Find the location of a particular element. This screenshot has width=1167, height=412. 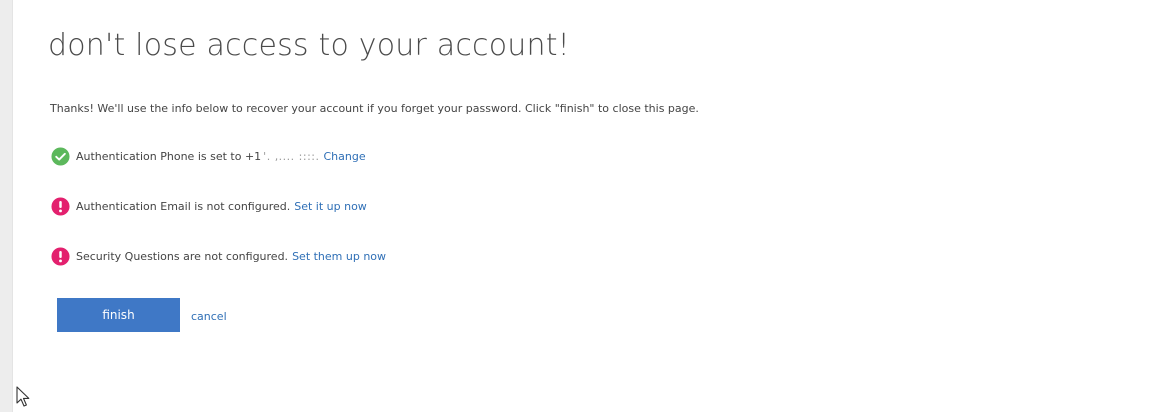

left-rail is located at coordinates (6, 206).